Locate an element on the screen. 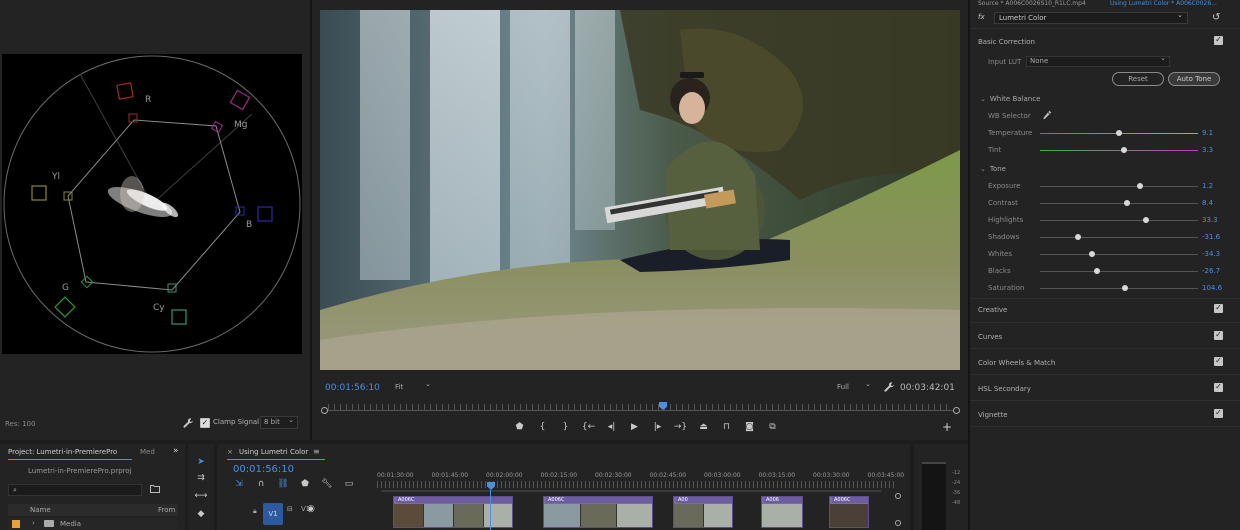 The image size is (1240, 530). slider-tint is located at coordinates (1119, 150).